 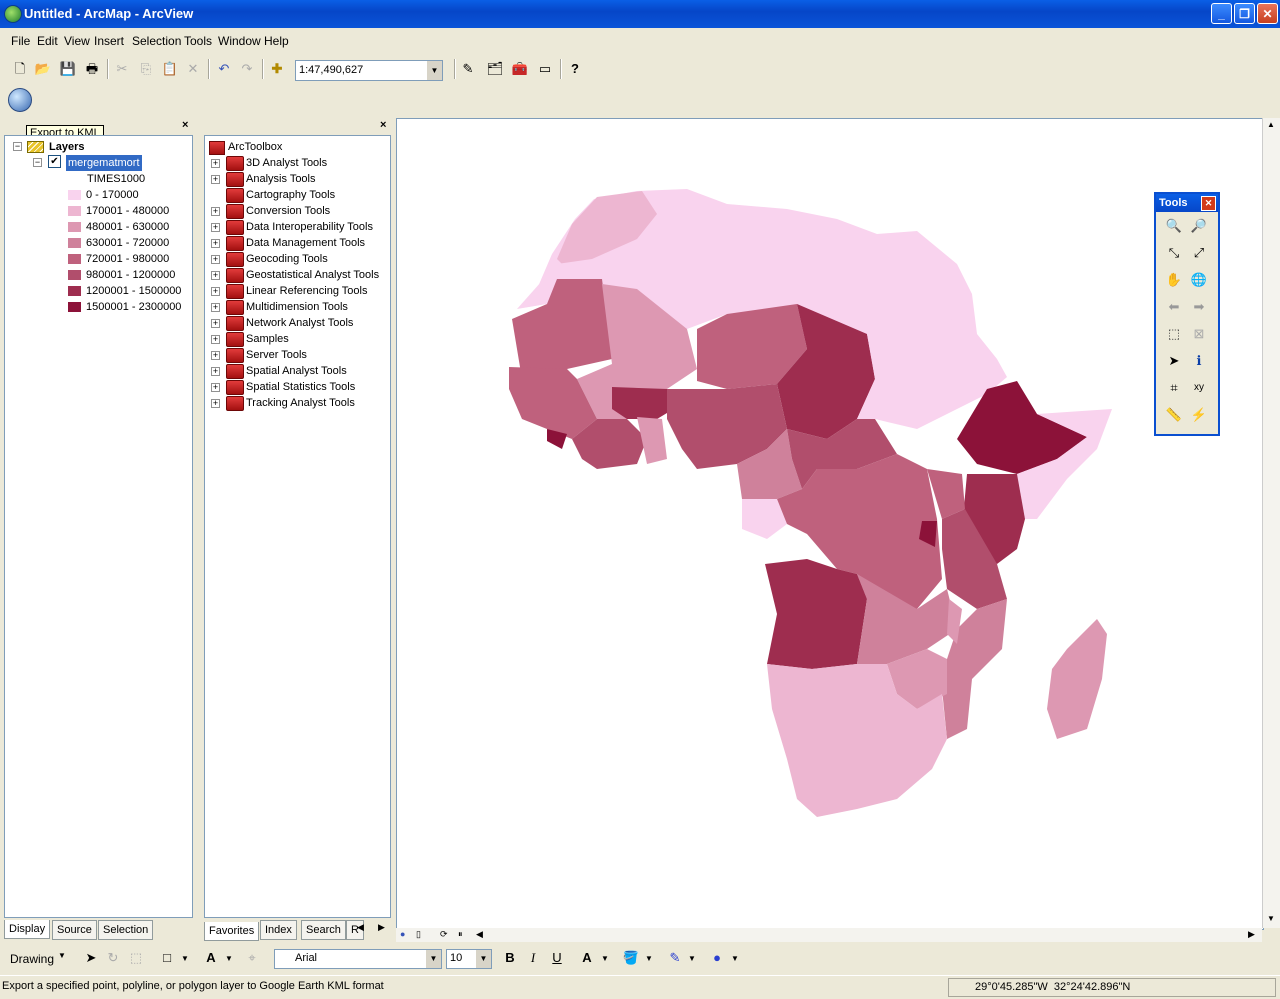 What do you see at coordinates (37, 162) in the screenshot?
I see `collapse-icon: −` at bounding box center [37, 162].